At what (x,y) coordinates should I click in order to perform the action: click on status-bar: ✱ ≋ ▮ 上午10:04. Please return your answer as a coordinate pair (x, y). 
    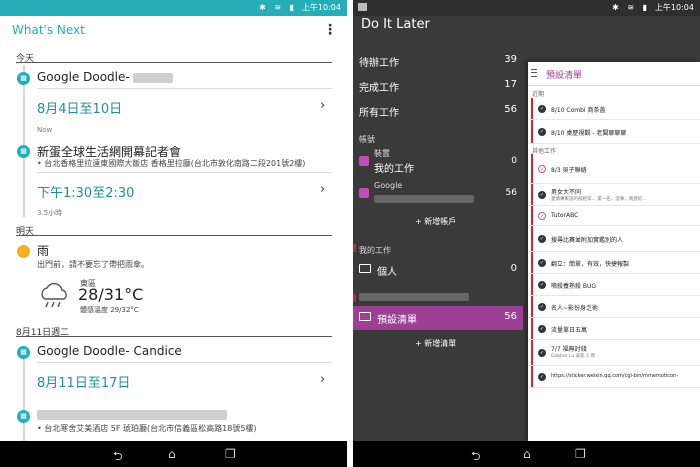
    Looking at the image, I should click on (526, 8).